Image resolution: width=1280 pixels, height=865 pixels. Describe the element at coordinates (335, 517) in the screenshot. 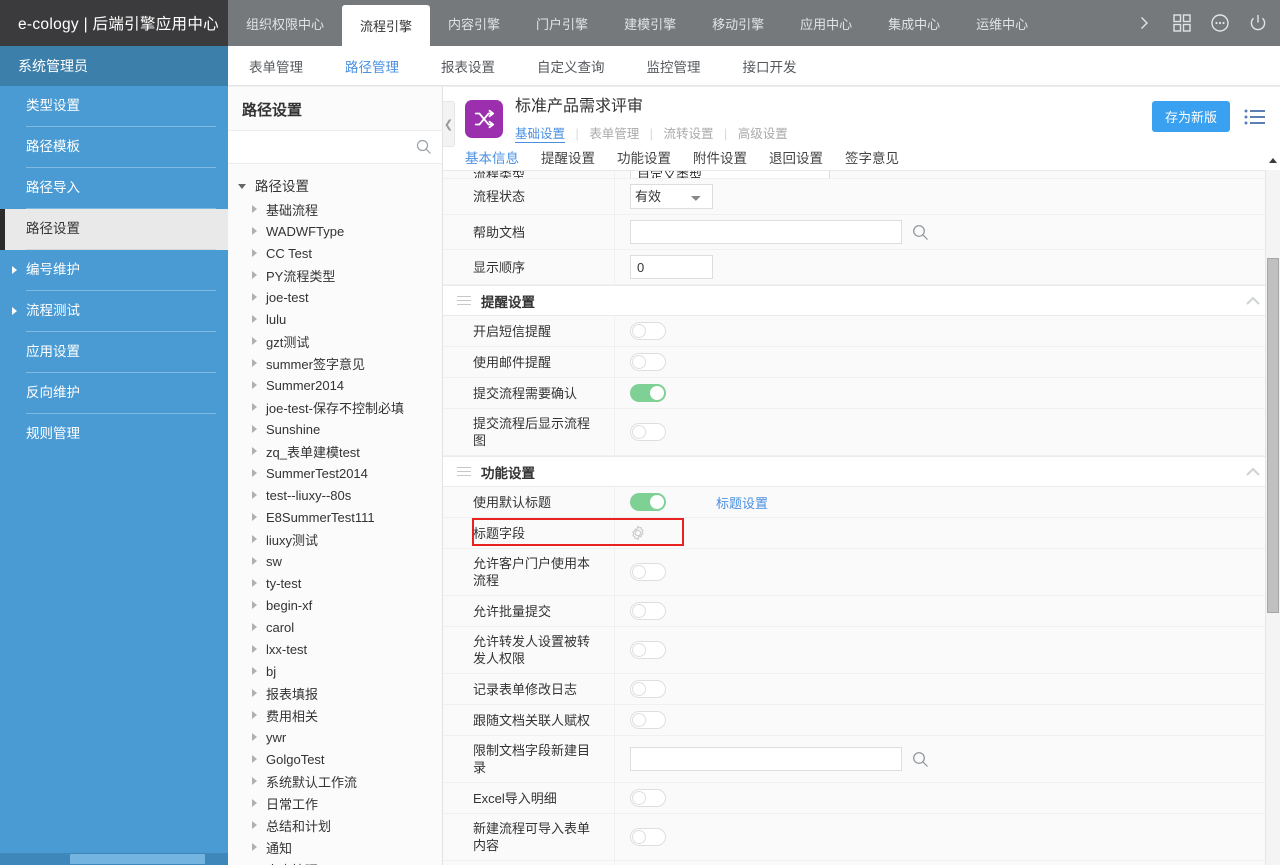

I see `tree-node: E8SummerTest111` at that location.